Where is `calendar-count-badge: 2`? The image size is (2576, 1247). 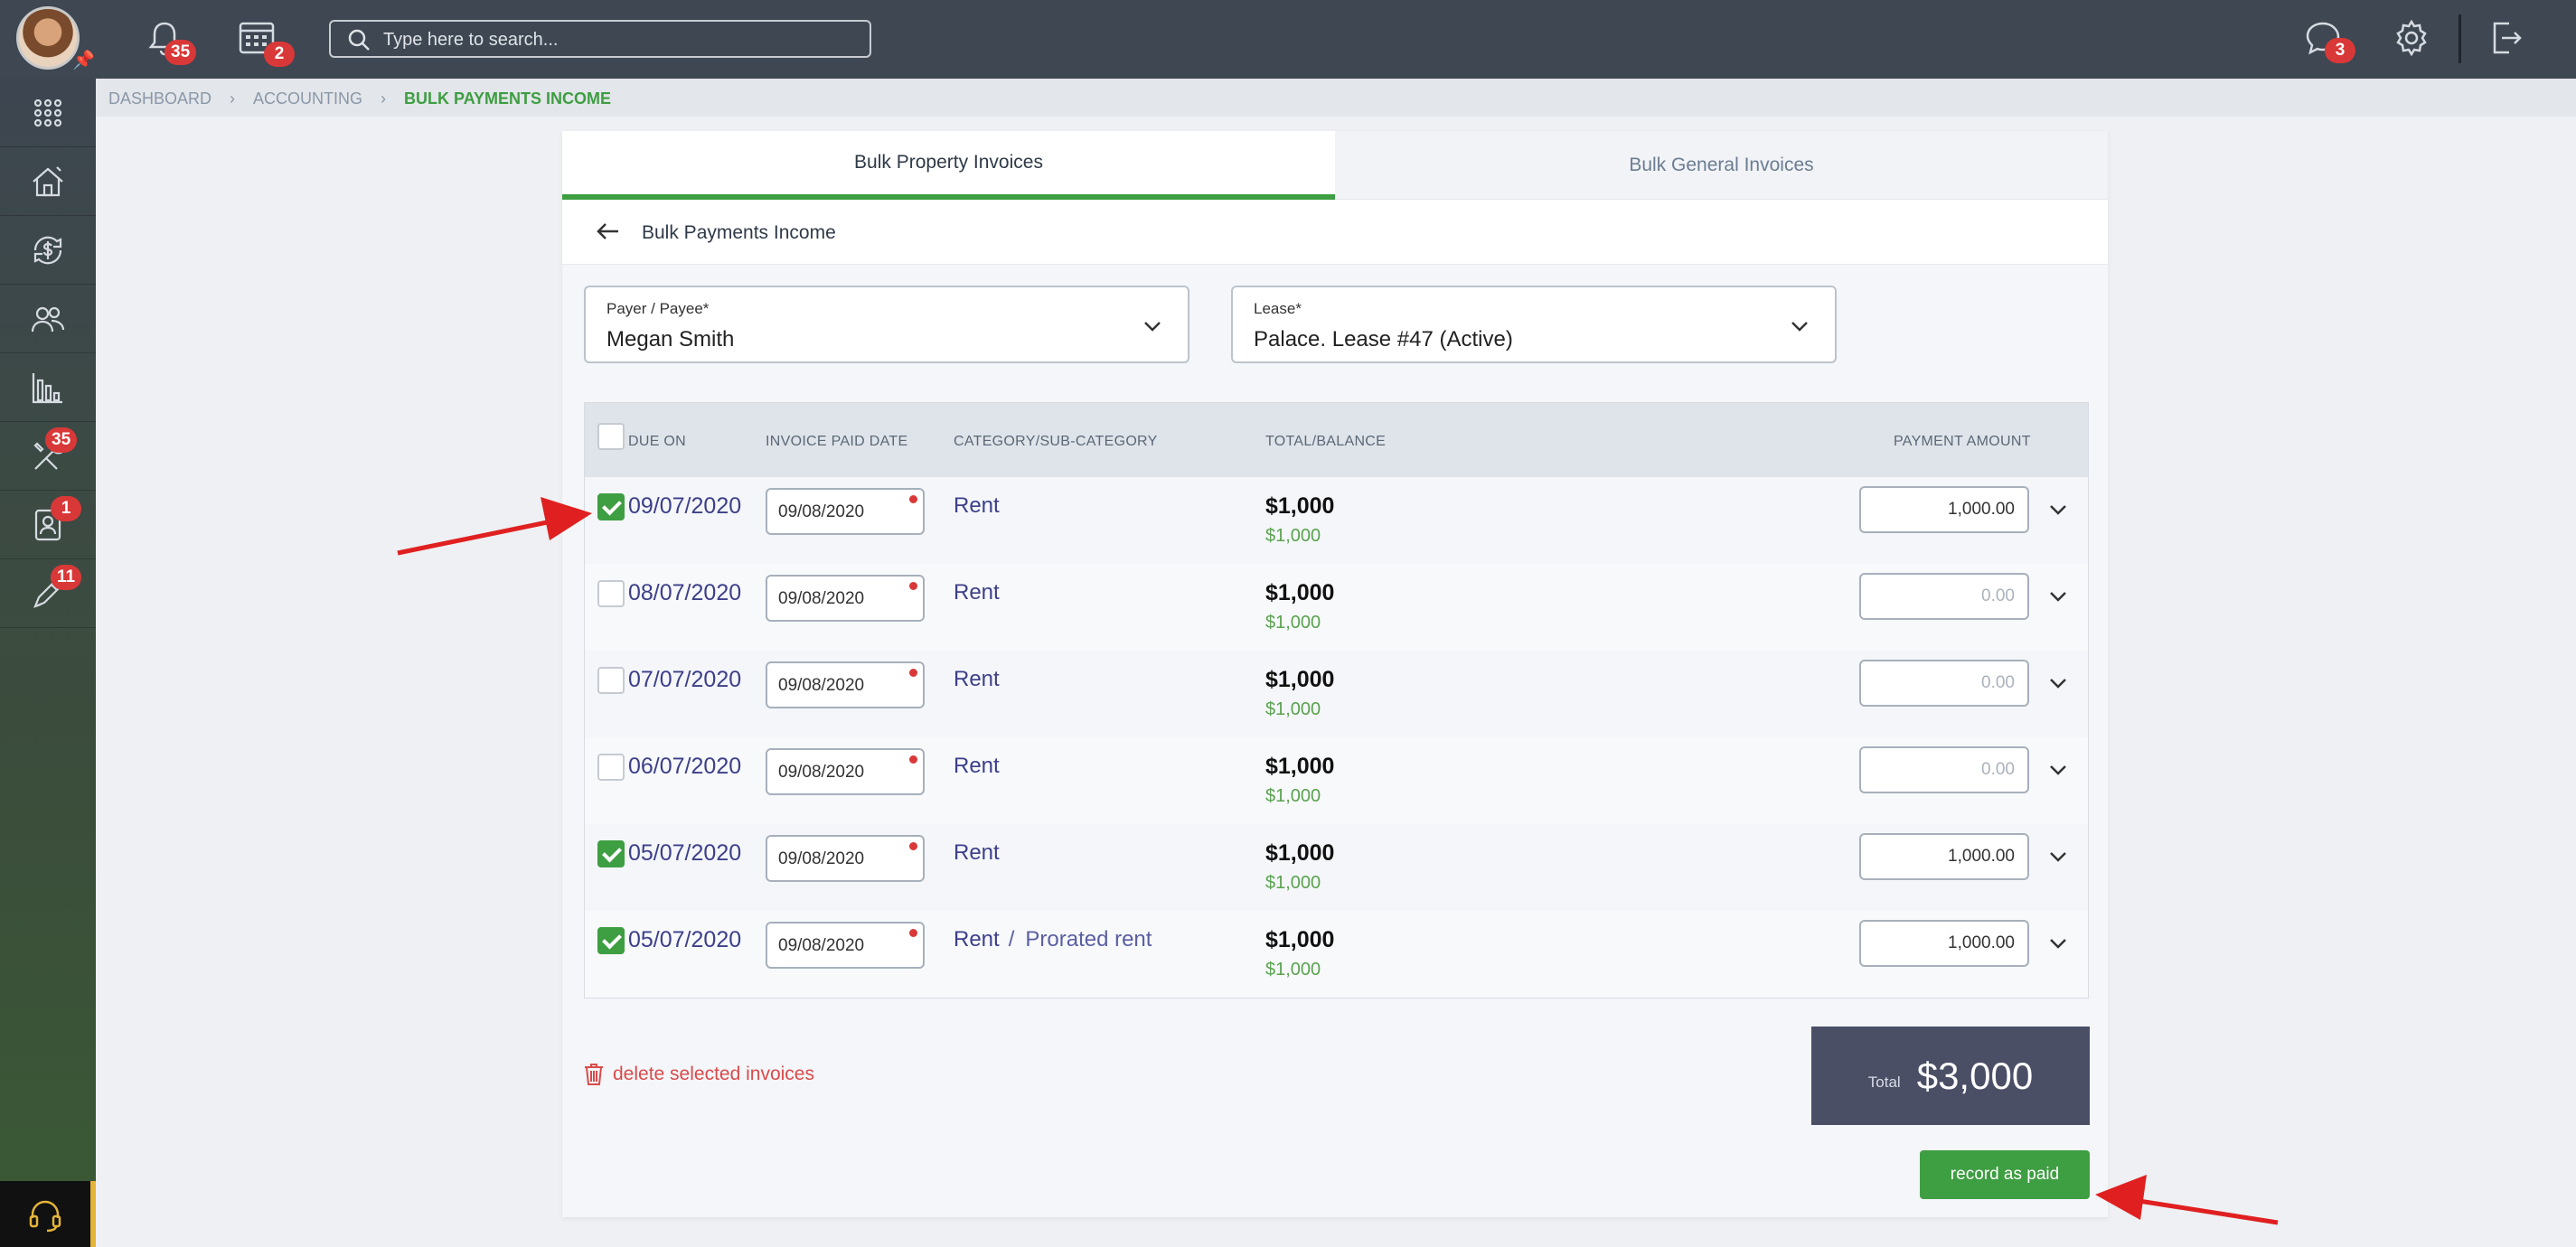
calendar-count-badge: 2 is located at coordinates (279, 54).